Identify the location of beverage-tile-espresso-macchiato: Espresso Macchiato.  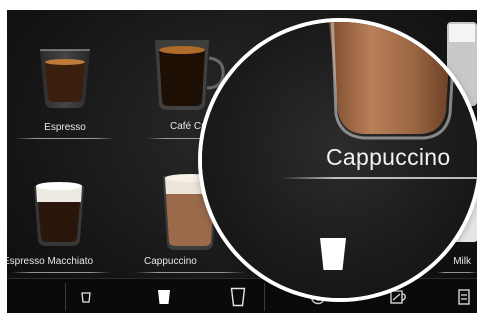
(61, 227).